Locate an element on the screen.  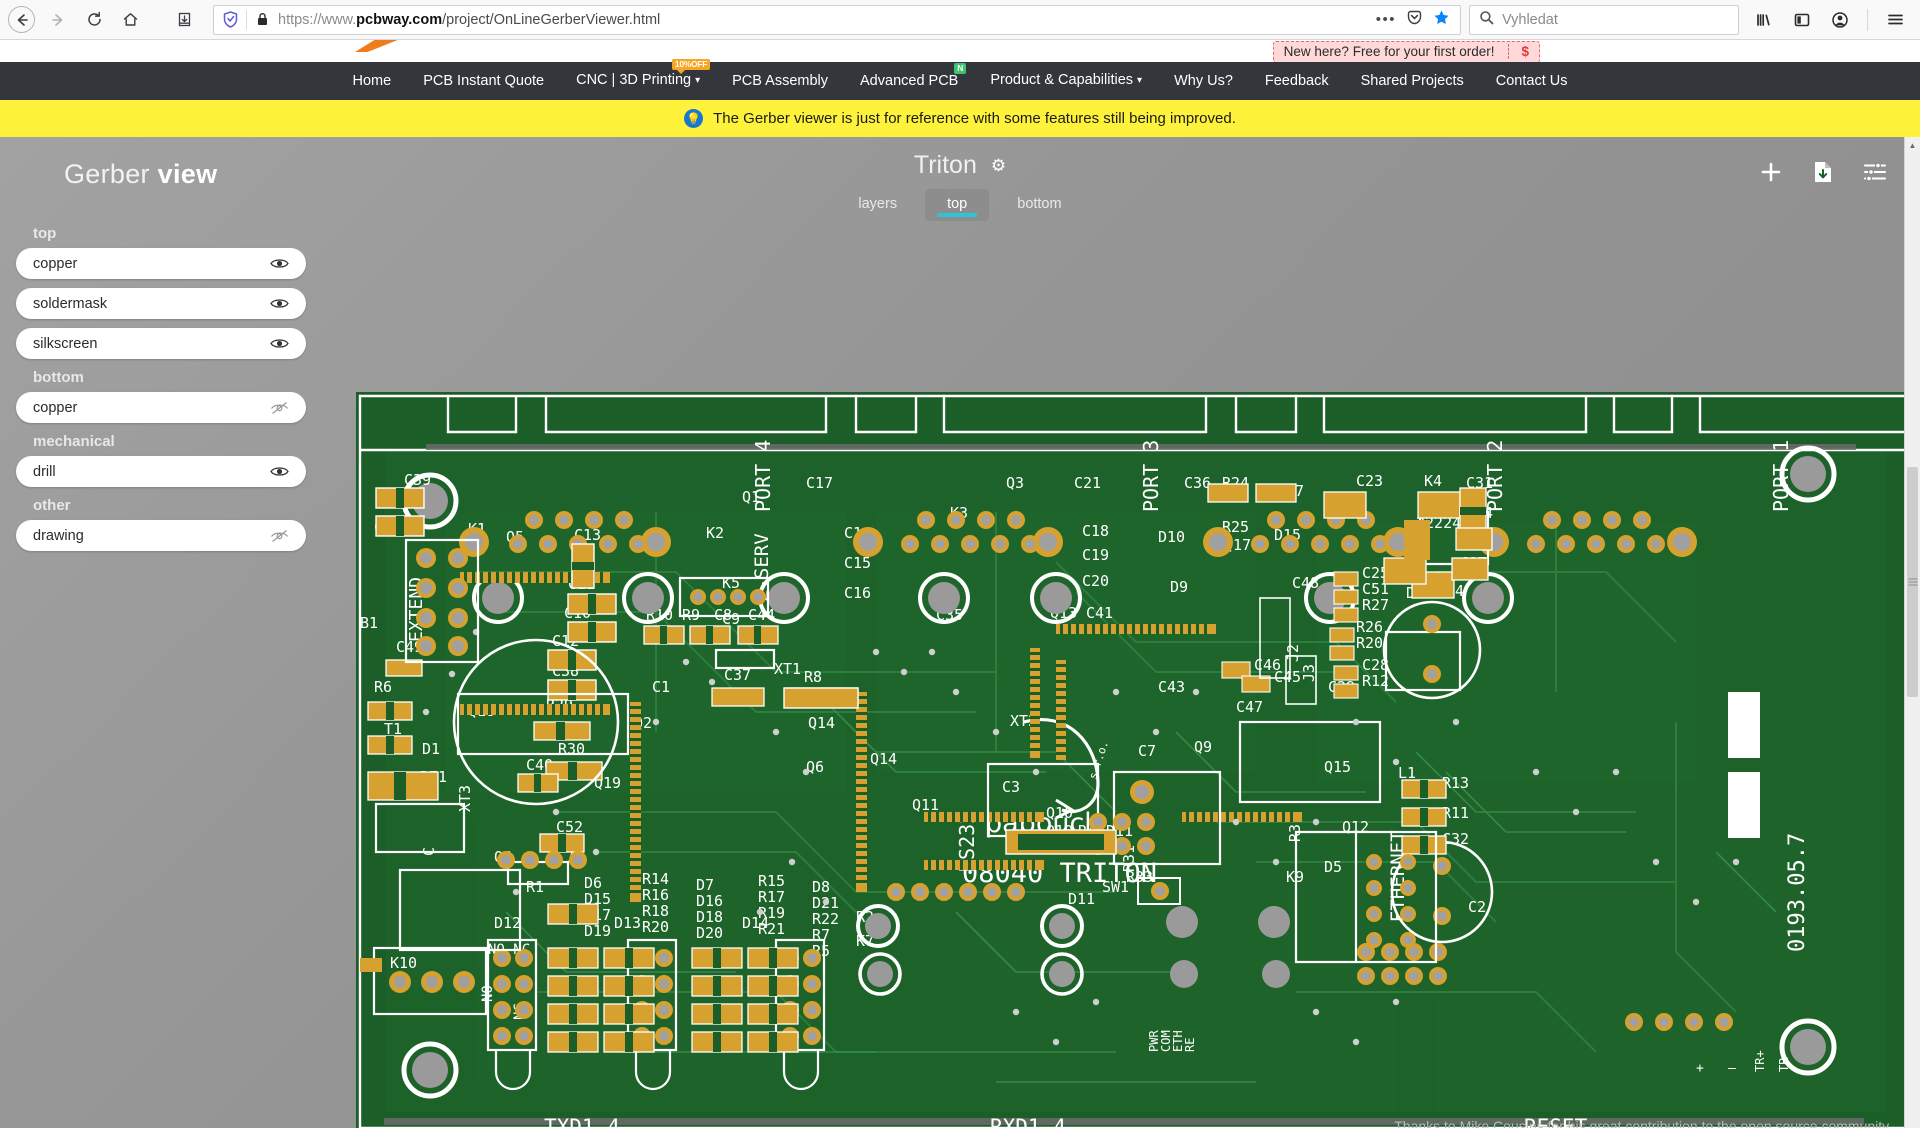
svg-text: Q9 is located at coordinates (1203, 747).